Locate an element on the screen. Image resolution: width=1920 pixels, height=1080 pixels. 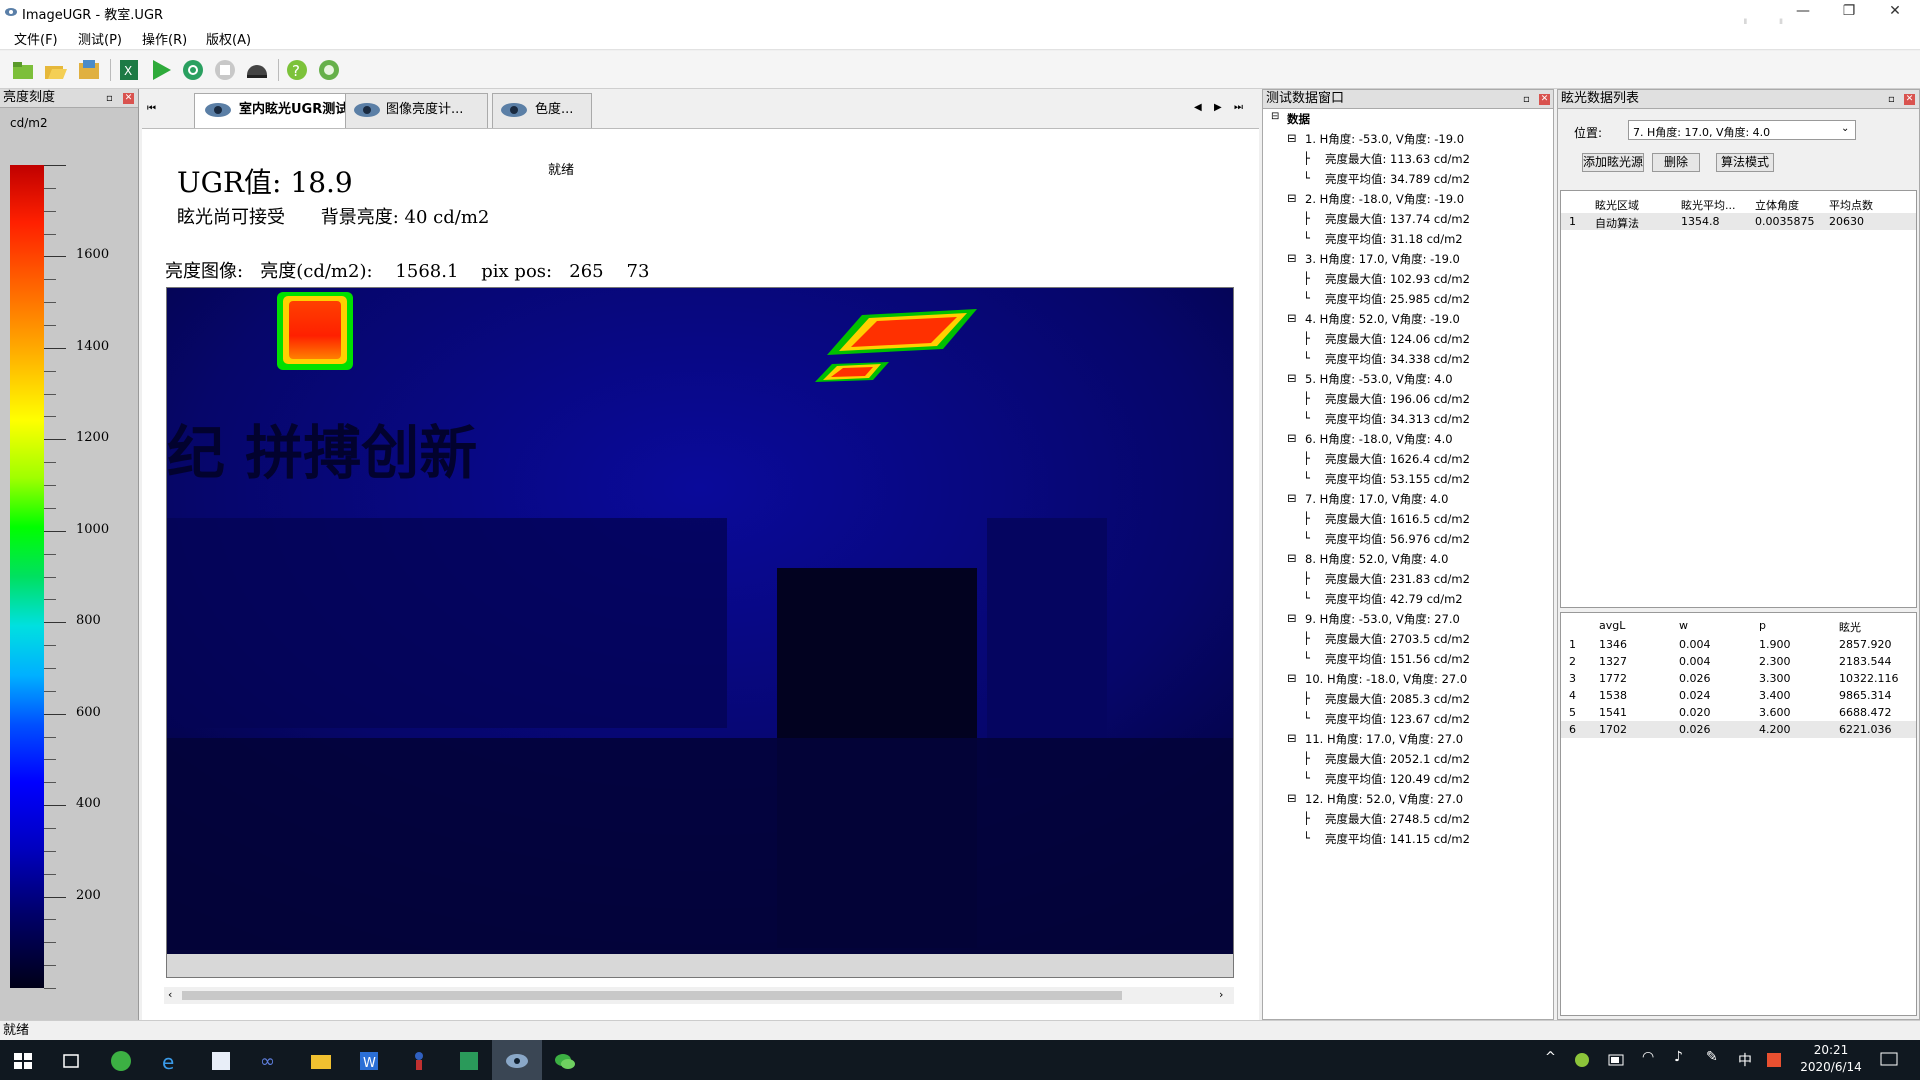
tree-item-max: 亮度最大值: 231.83 cd/m2 is located at coordinates (1397, 579).